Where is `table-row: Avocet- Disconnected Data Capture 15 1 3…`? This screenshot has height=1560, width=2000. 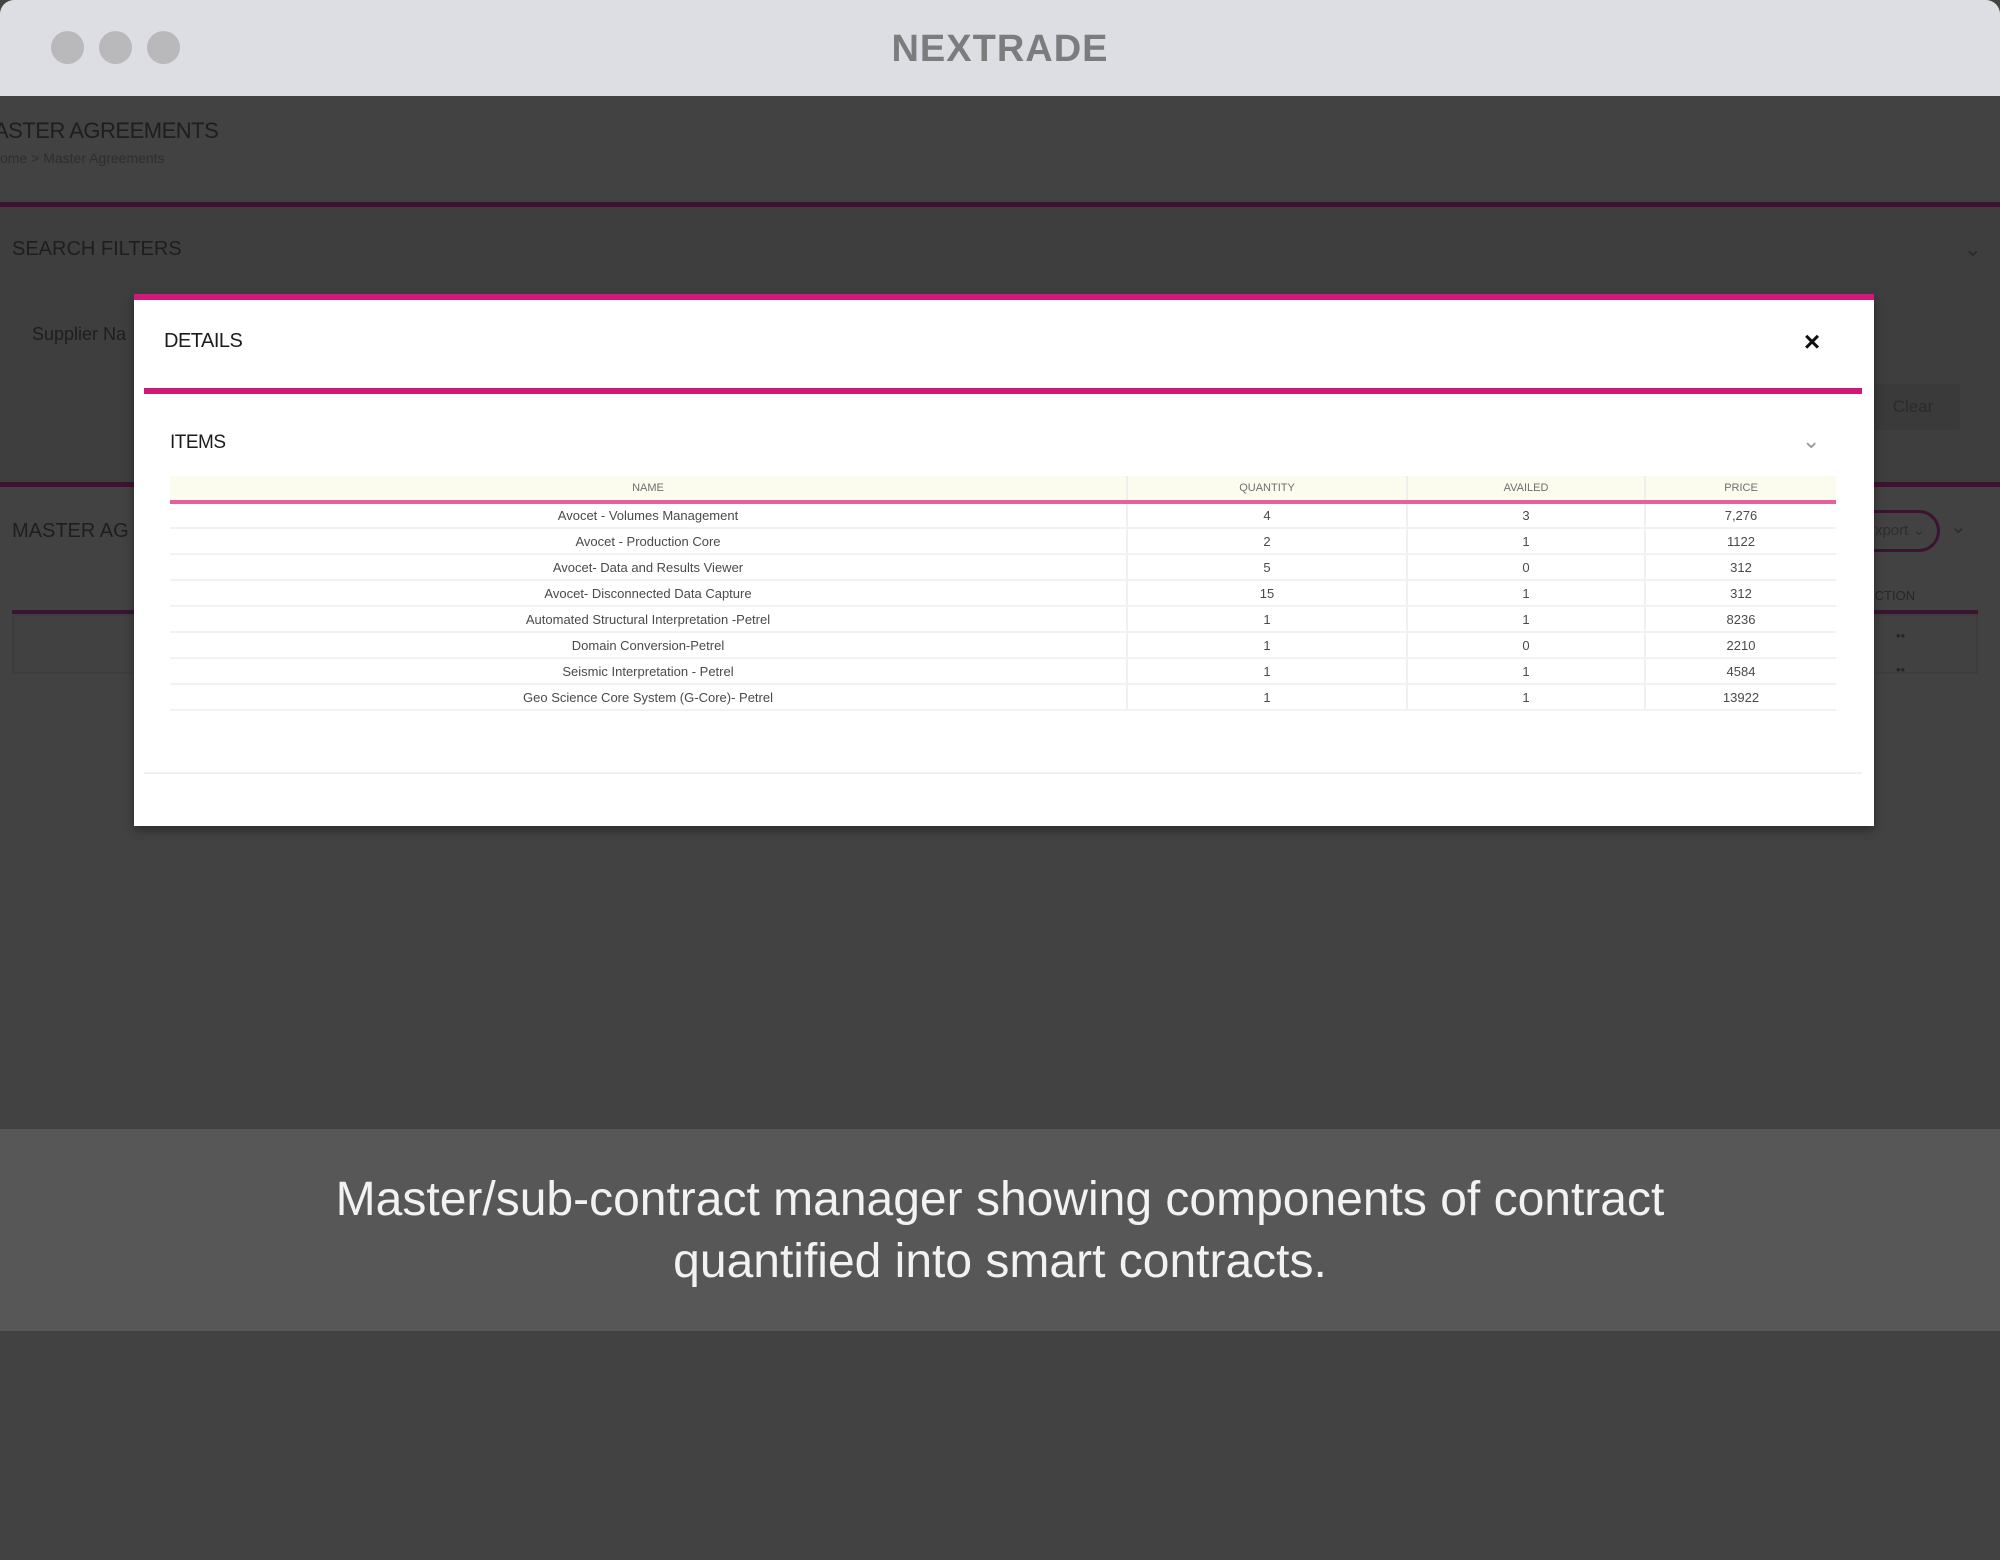
table-row: Avocet- Disconnected Data Capture 15 1 3… is located at coordinates (1003, 593).